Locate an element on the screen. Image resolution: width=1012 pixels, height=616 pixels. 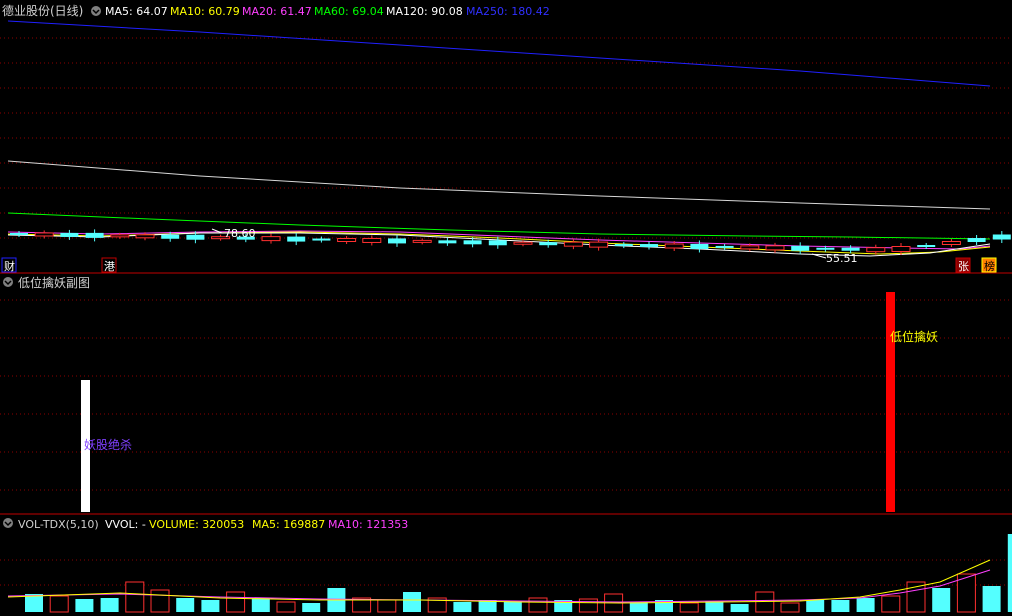
svg-text: 张 is located at coordinates (963, 266).